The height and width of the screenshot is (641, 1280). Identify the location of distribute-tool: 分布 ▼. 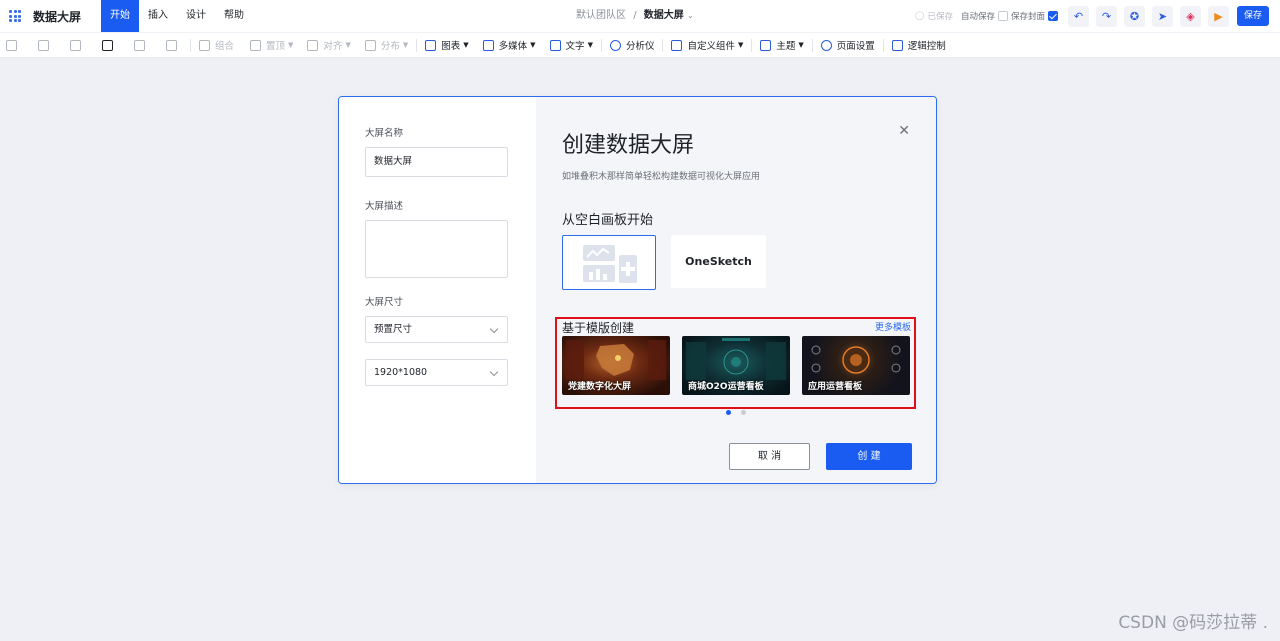
(386, 45).